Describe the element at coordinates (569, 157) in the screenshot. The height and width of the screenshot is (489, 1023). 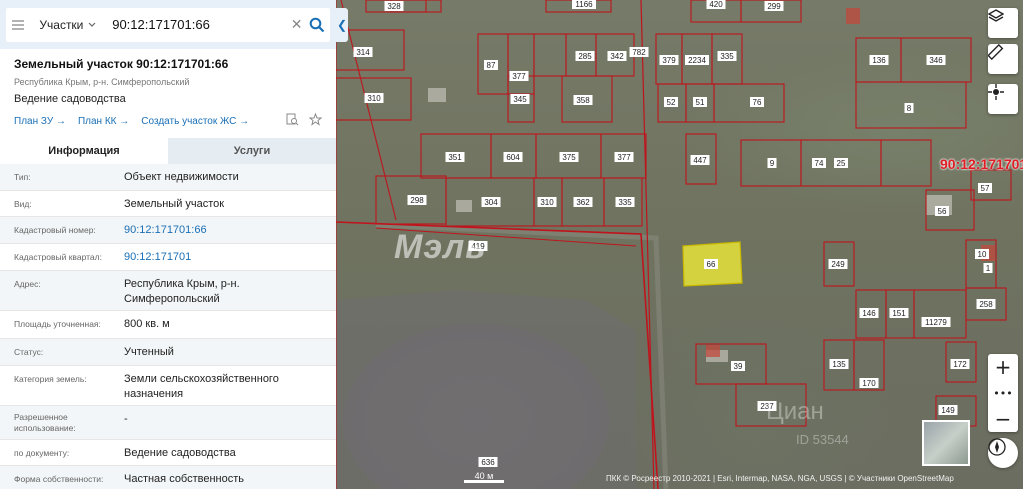
I see `plot-number: 375` at that location.